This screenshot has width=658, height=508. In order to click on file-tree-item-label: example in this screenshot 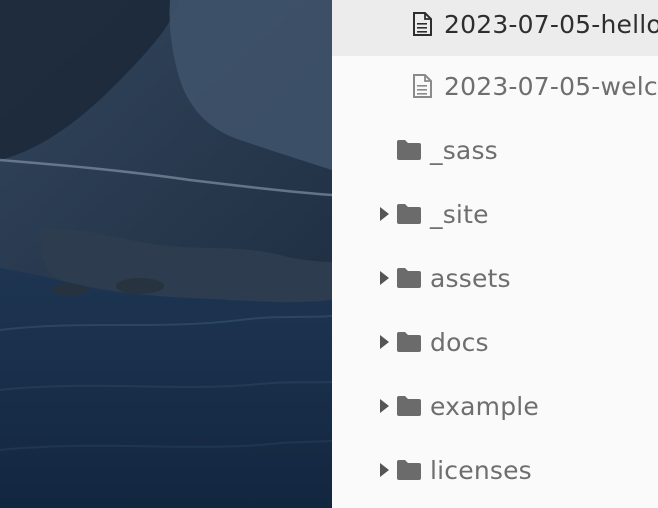, I will do `click(485, 406)`.